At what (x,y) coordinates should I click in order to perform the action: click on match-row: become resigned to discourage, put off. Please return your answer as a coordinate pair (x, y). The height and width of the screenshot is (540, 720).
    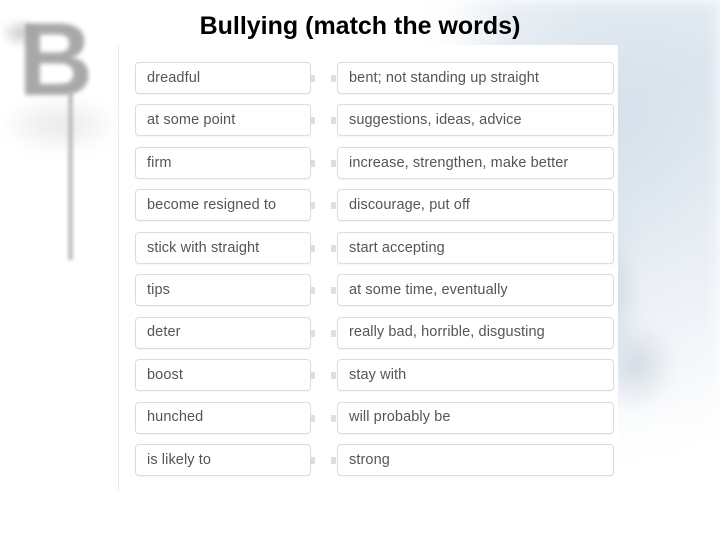
    Looking at the image, I should click on (369, 205).